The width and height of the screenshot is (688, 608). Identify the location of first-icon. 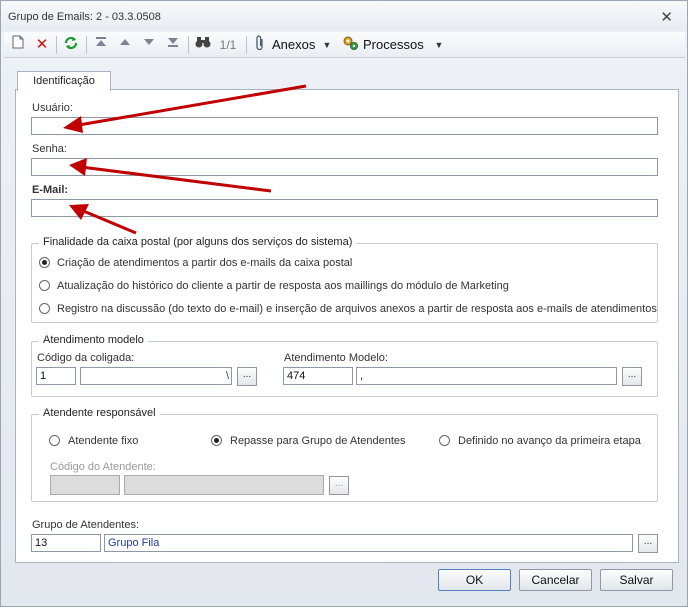
(101, 45).